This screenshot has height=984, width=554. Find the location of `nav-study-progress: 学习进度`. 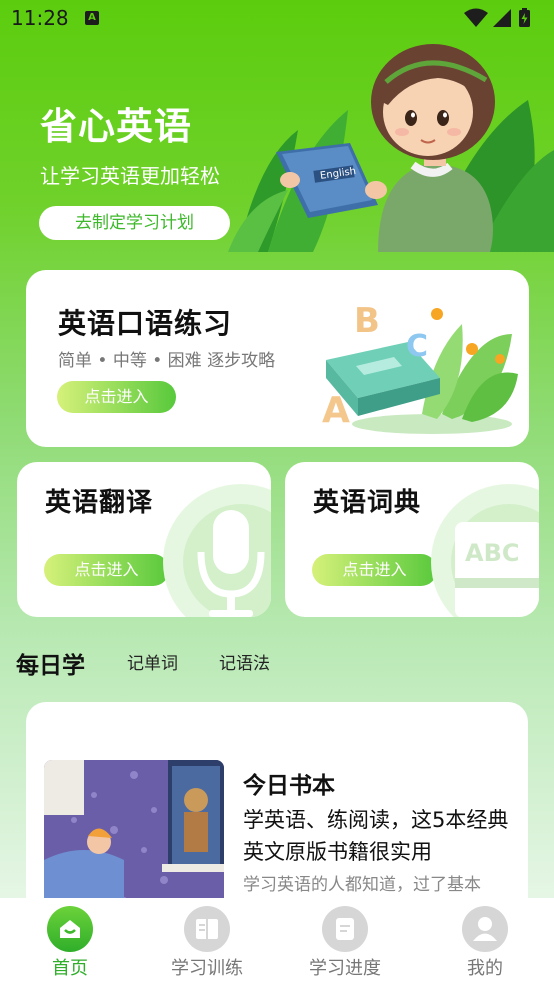

nav-study-progress: 学习进度 is located at coordinates (345, 943).